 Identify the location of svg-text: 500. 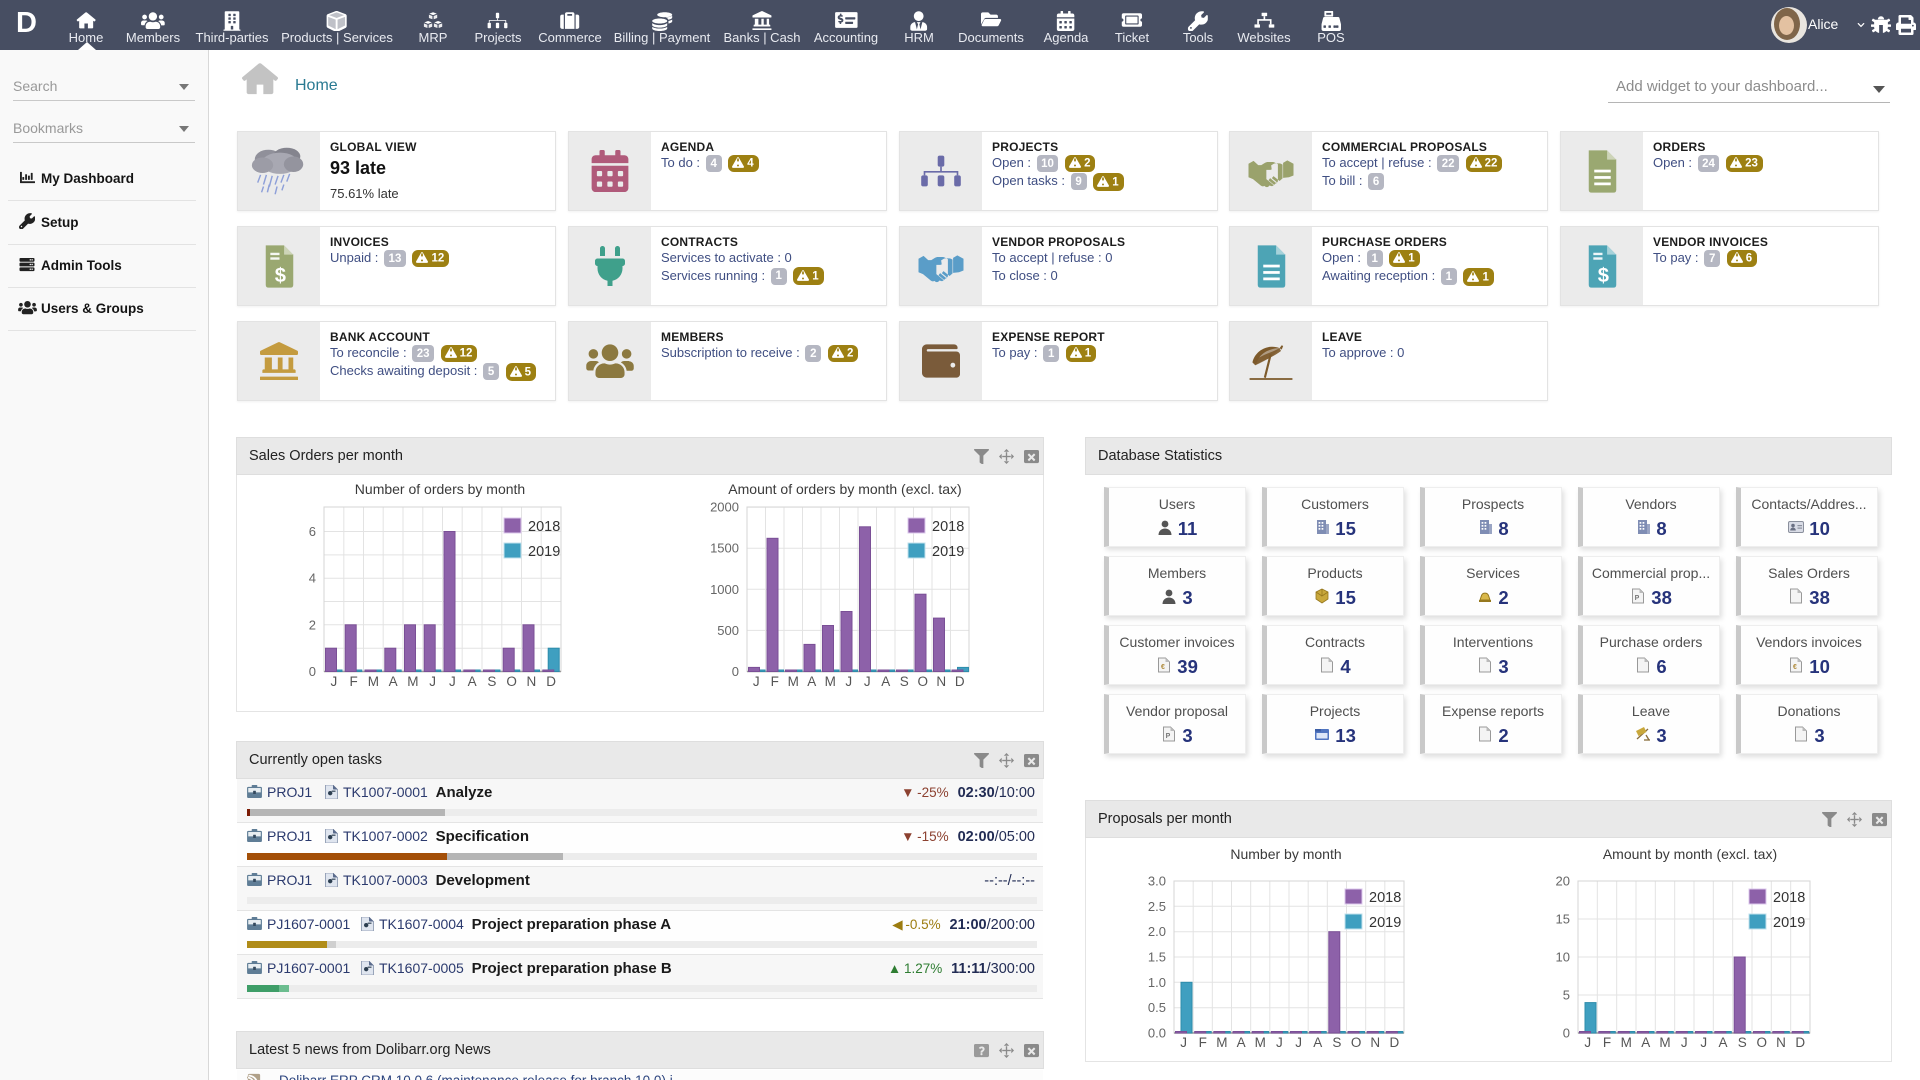
(728, 630).